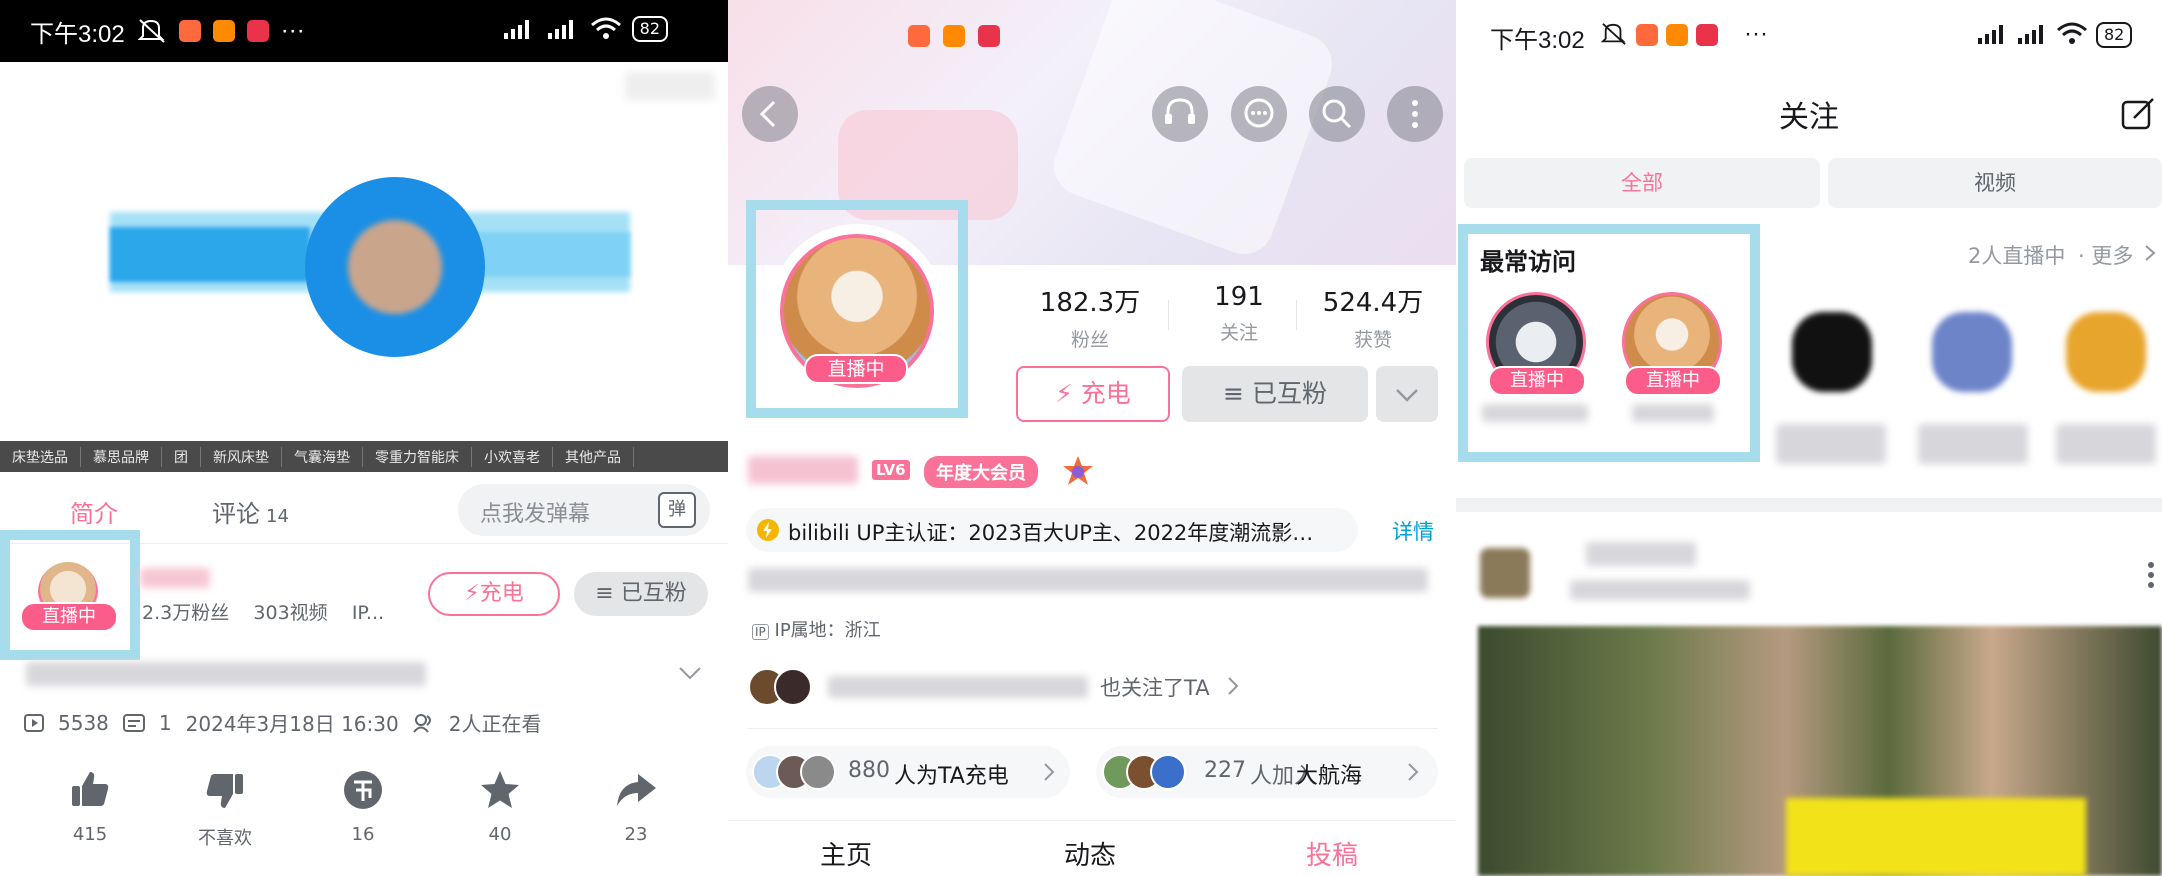  I want to click on charge-fans-row: 880 人为TA充电, so click(908, 772).